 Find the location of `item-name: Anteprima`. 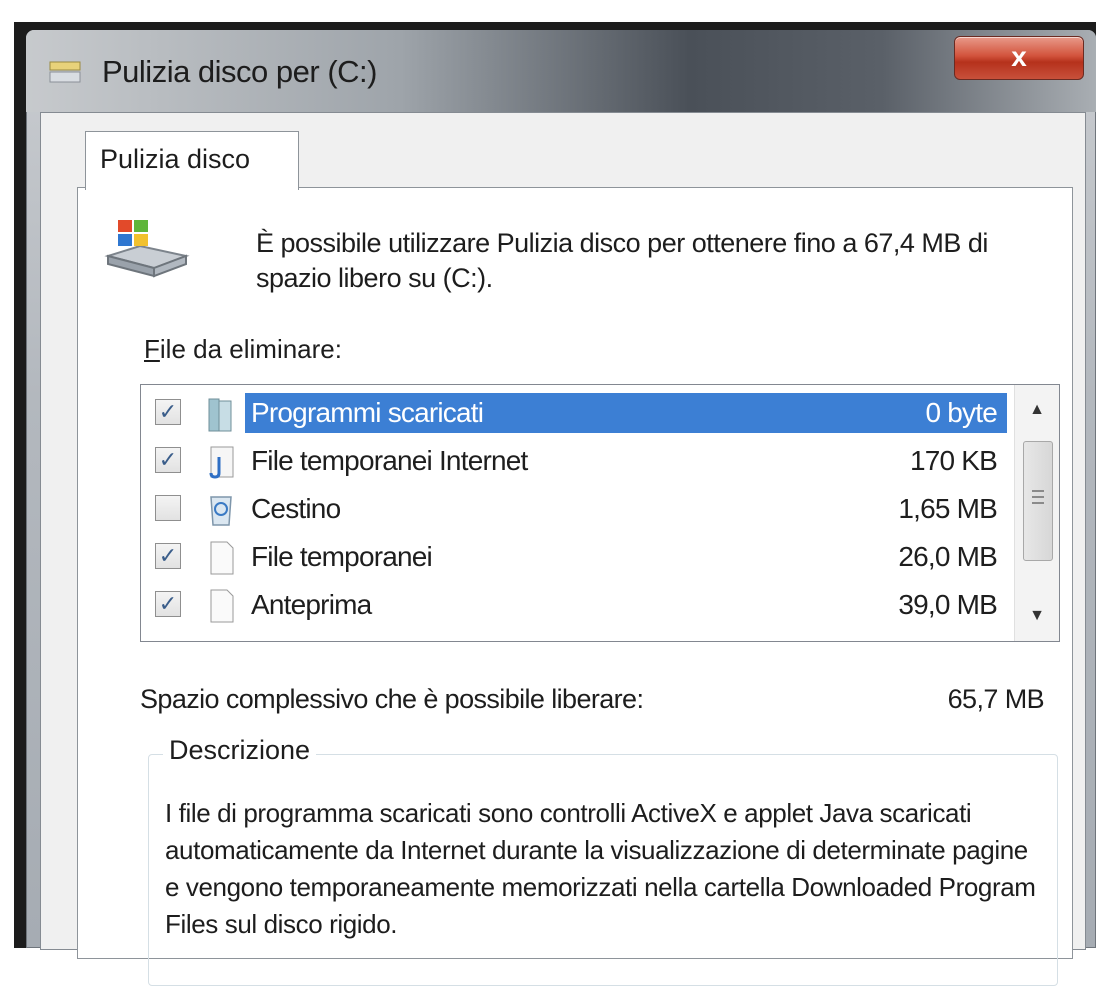

item-name: Anteprima is located at coordinates (311, 604).